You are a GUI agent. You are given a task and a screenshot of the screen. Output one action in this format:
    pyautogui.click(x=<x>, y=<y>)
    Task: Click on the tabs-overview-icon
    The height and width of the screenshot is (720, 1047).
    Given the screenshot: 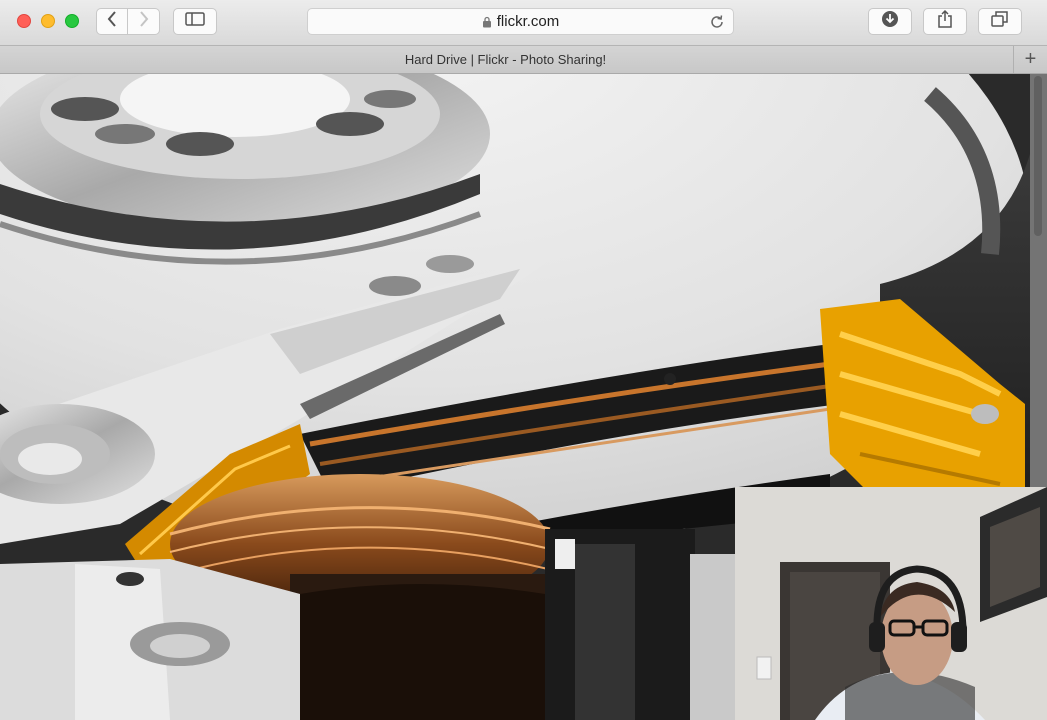 What is the action you would take?
    pyautogui.click(x=1000, y=21)
    